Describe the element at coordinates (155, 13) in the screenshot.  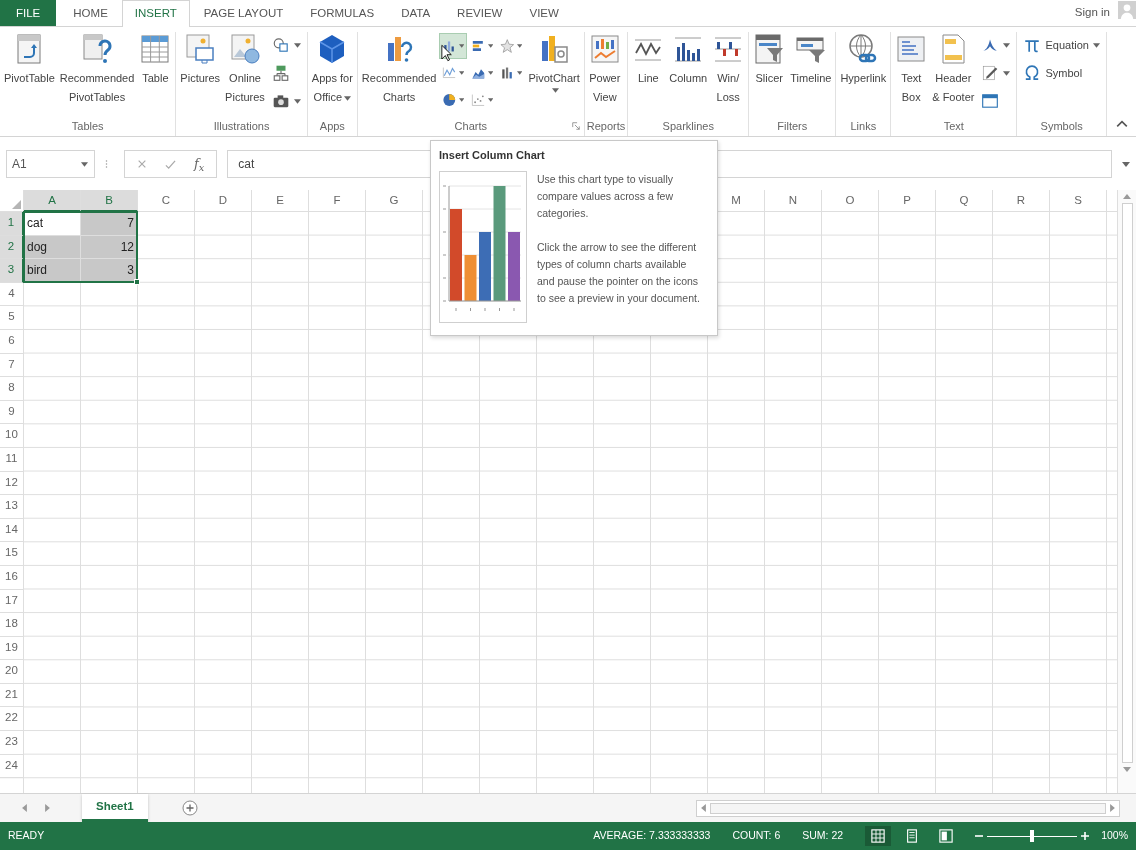
I see `ribbon-tab: INSERT` at that location.